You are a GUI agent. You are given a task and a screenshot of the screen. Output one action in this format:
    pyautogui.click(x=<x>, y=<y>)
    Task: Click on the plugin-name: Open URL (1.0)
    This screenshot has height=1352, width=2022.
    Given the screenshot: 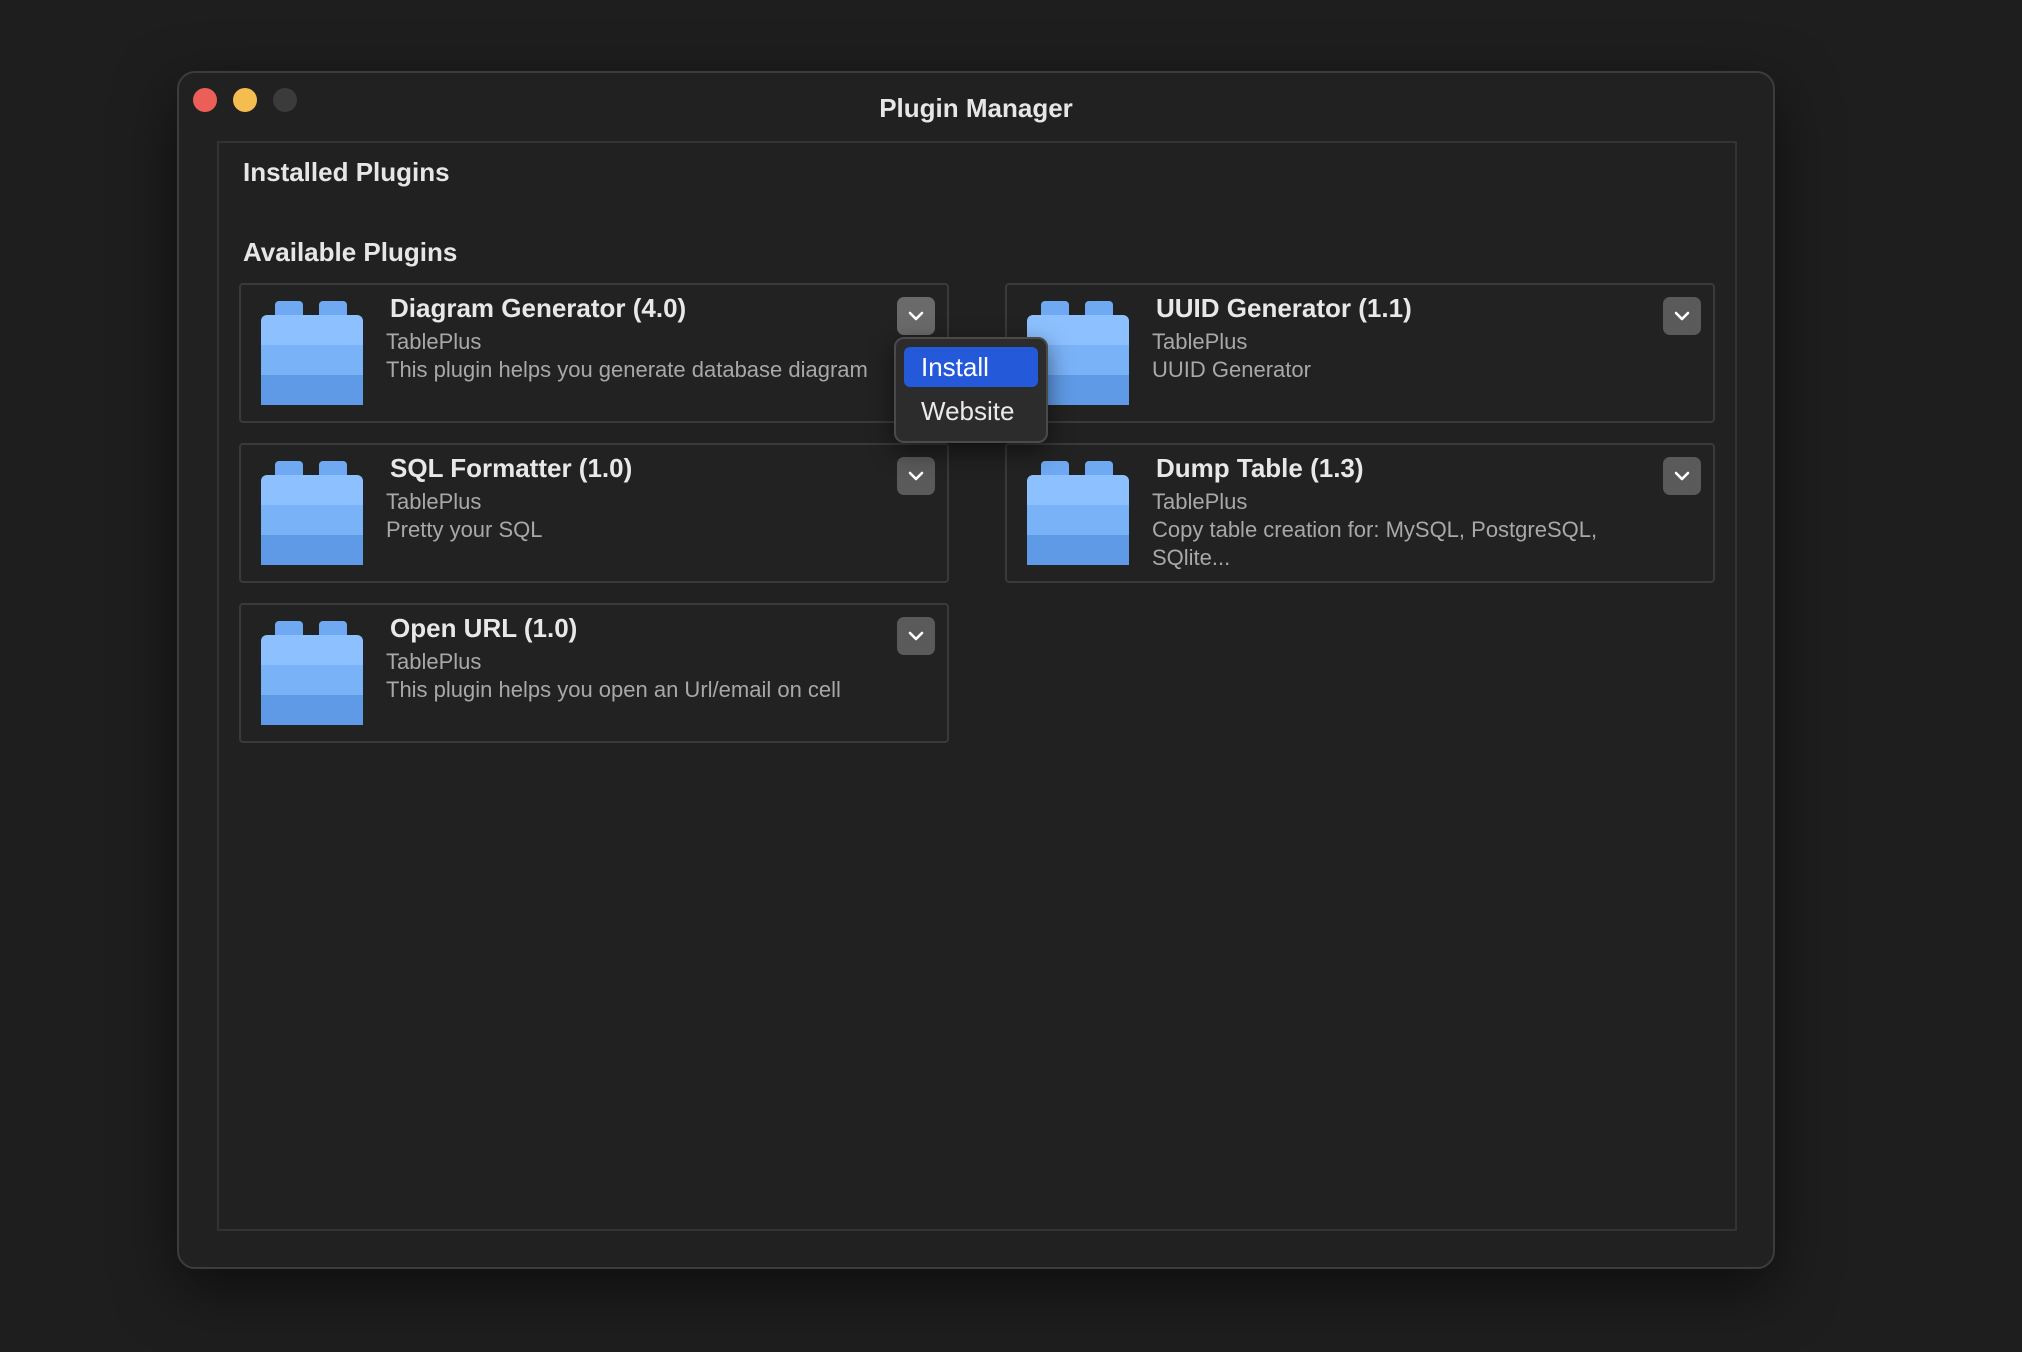 What is the action you would take?
    pyautogui.click(x=484, y=628)
    